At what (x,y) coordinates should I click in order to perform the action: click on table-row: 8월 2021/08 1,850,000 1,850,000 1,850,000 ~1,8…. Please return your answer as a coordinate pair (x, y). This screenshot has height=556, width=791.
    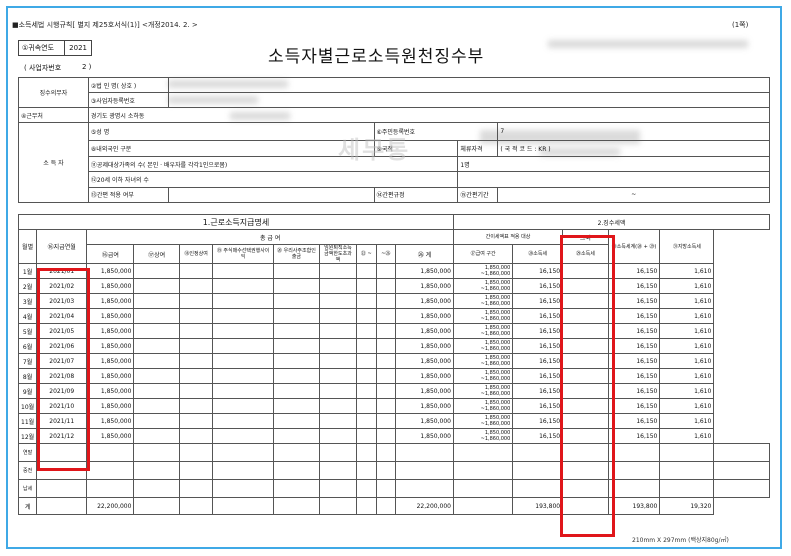
    Looking at the image, I should click on (393, 376).